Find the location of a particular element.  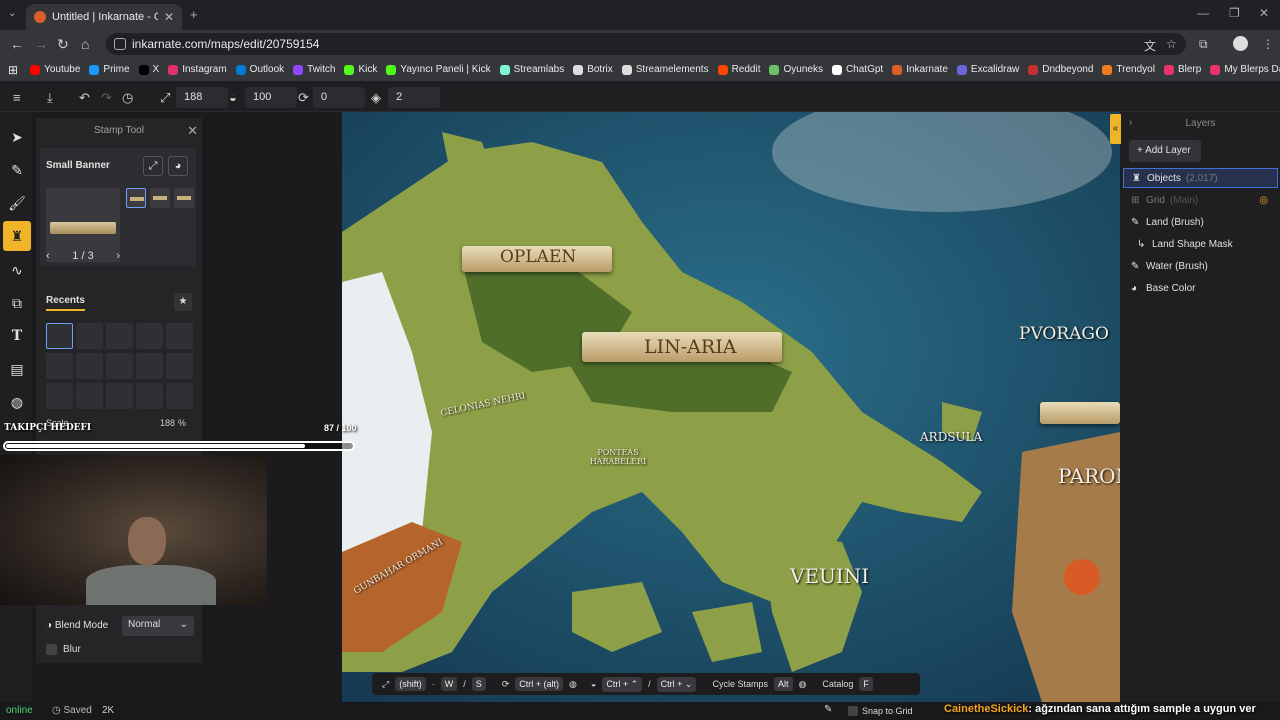

bookmark-item: Outlook is located at coordinates (259, 69).